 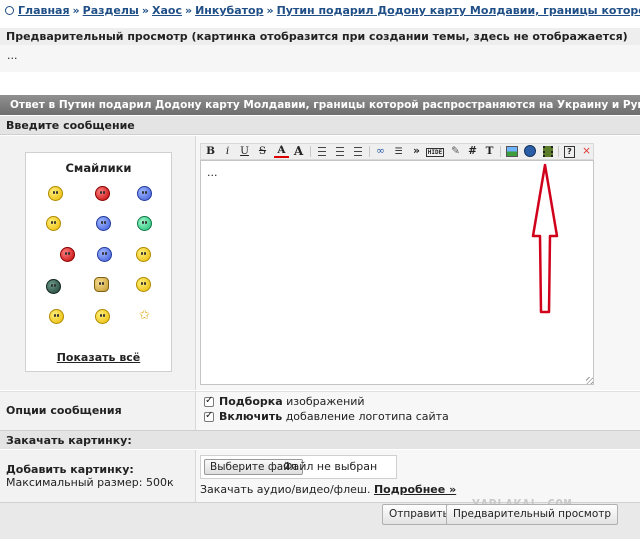 I want to click on insert-flash-button, so click(x=529, y=151).